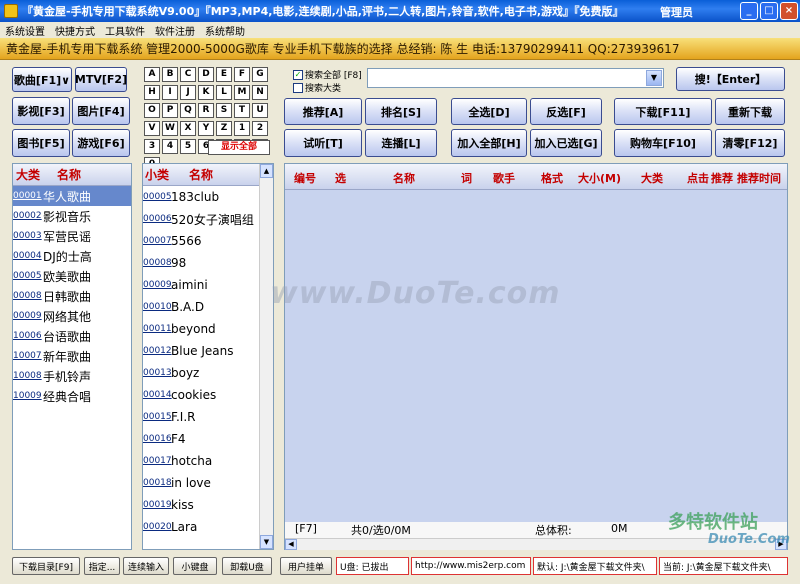 This screenshot has width=800, height=584. I want to click on key-5: 5, so click(188, 146).